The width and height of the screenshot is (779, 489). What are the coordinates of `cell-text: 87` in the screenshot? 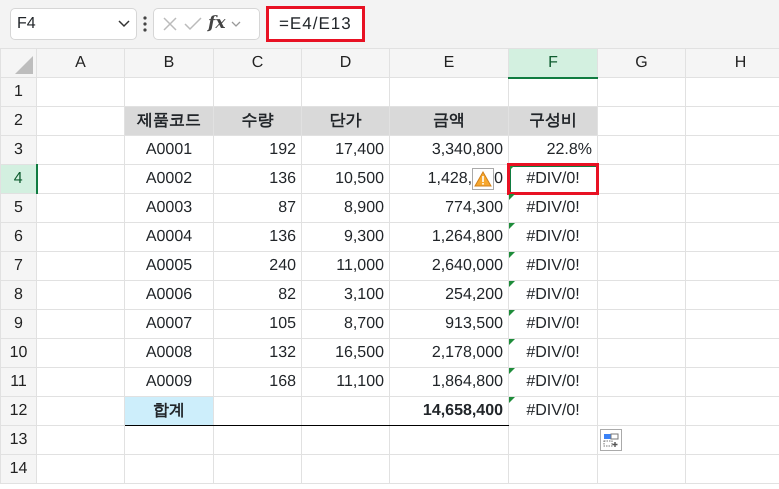 It's located at (287, 207).